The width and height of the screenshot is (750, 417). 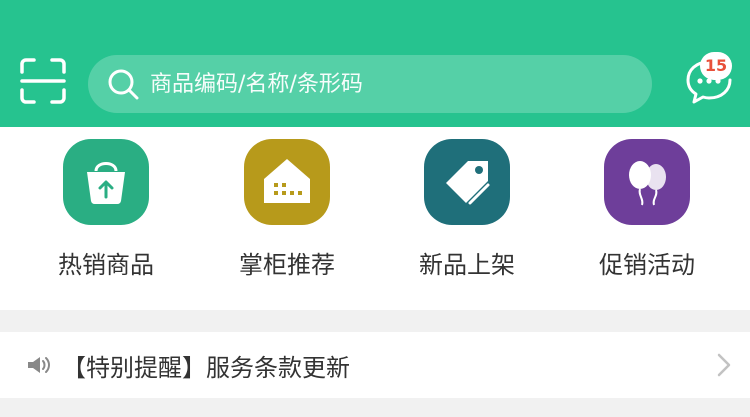 I want to click on quick-link-label: 热销商品, so click(x=106, y=265).